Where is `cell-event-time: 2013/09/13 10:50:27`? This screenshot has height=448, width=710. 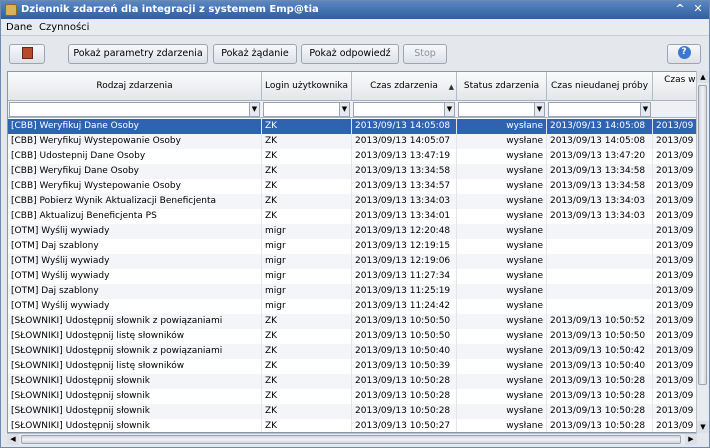
cell-event-time: 2013/09/13 10:50:27 is located at coordinates (404, 425).